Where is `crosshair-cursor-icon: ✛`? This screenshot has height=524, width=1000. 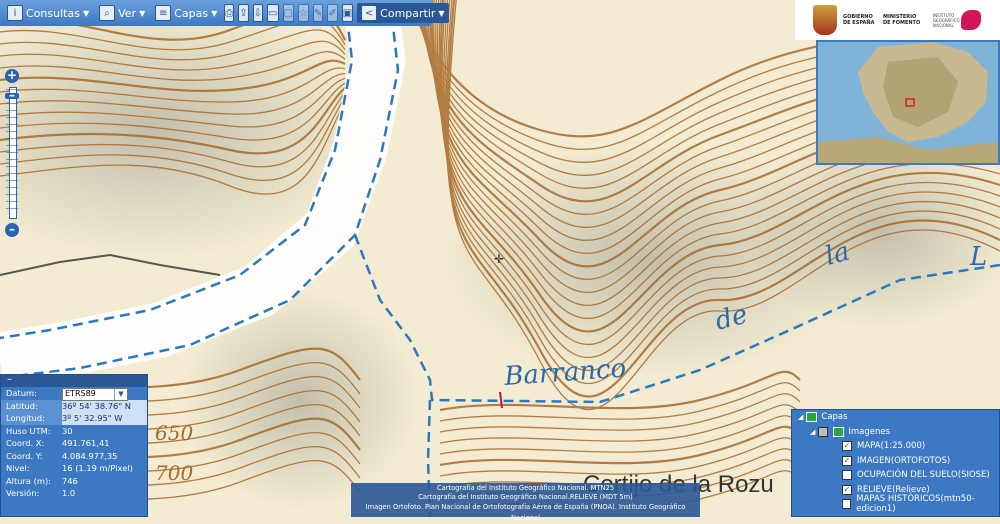
crosshair-cursor-icon: ✛ is located at coordinates (499, 259).